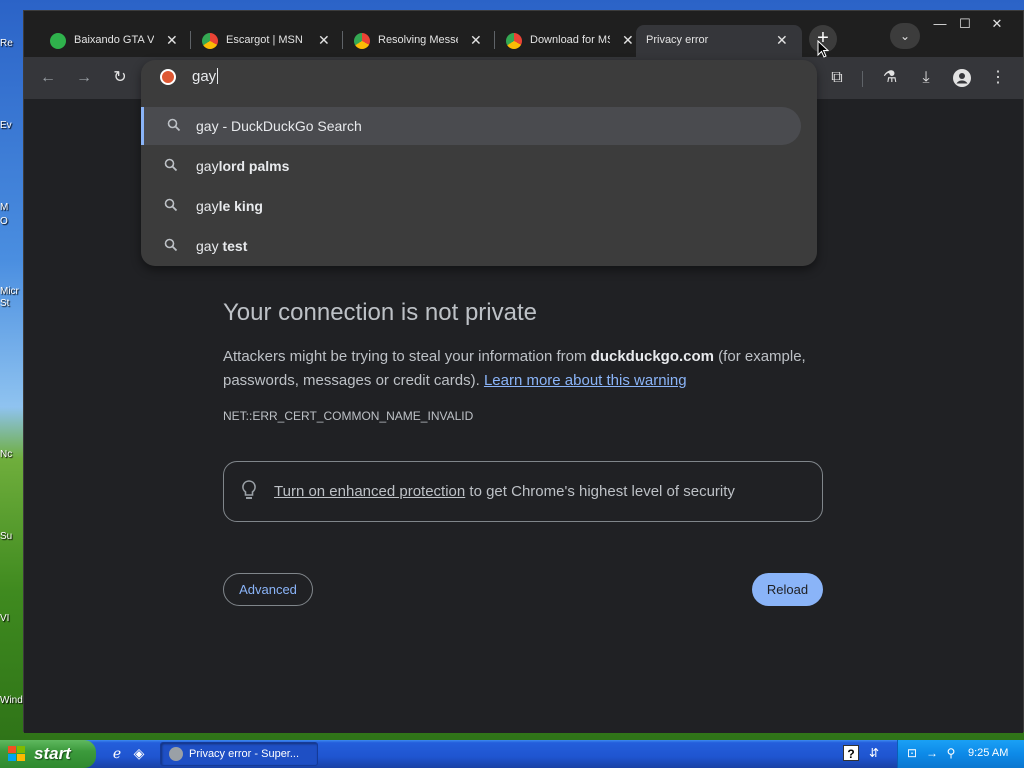  I want to click on download-icon: ⤓, so click(926, 77).